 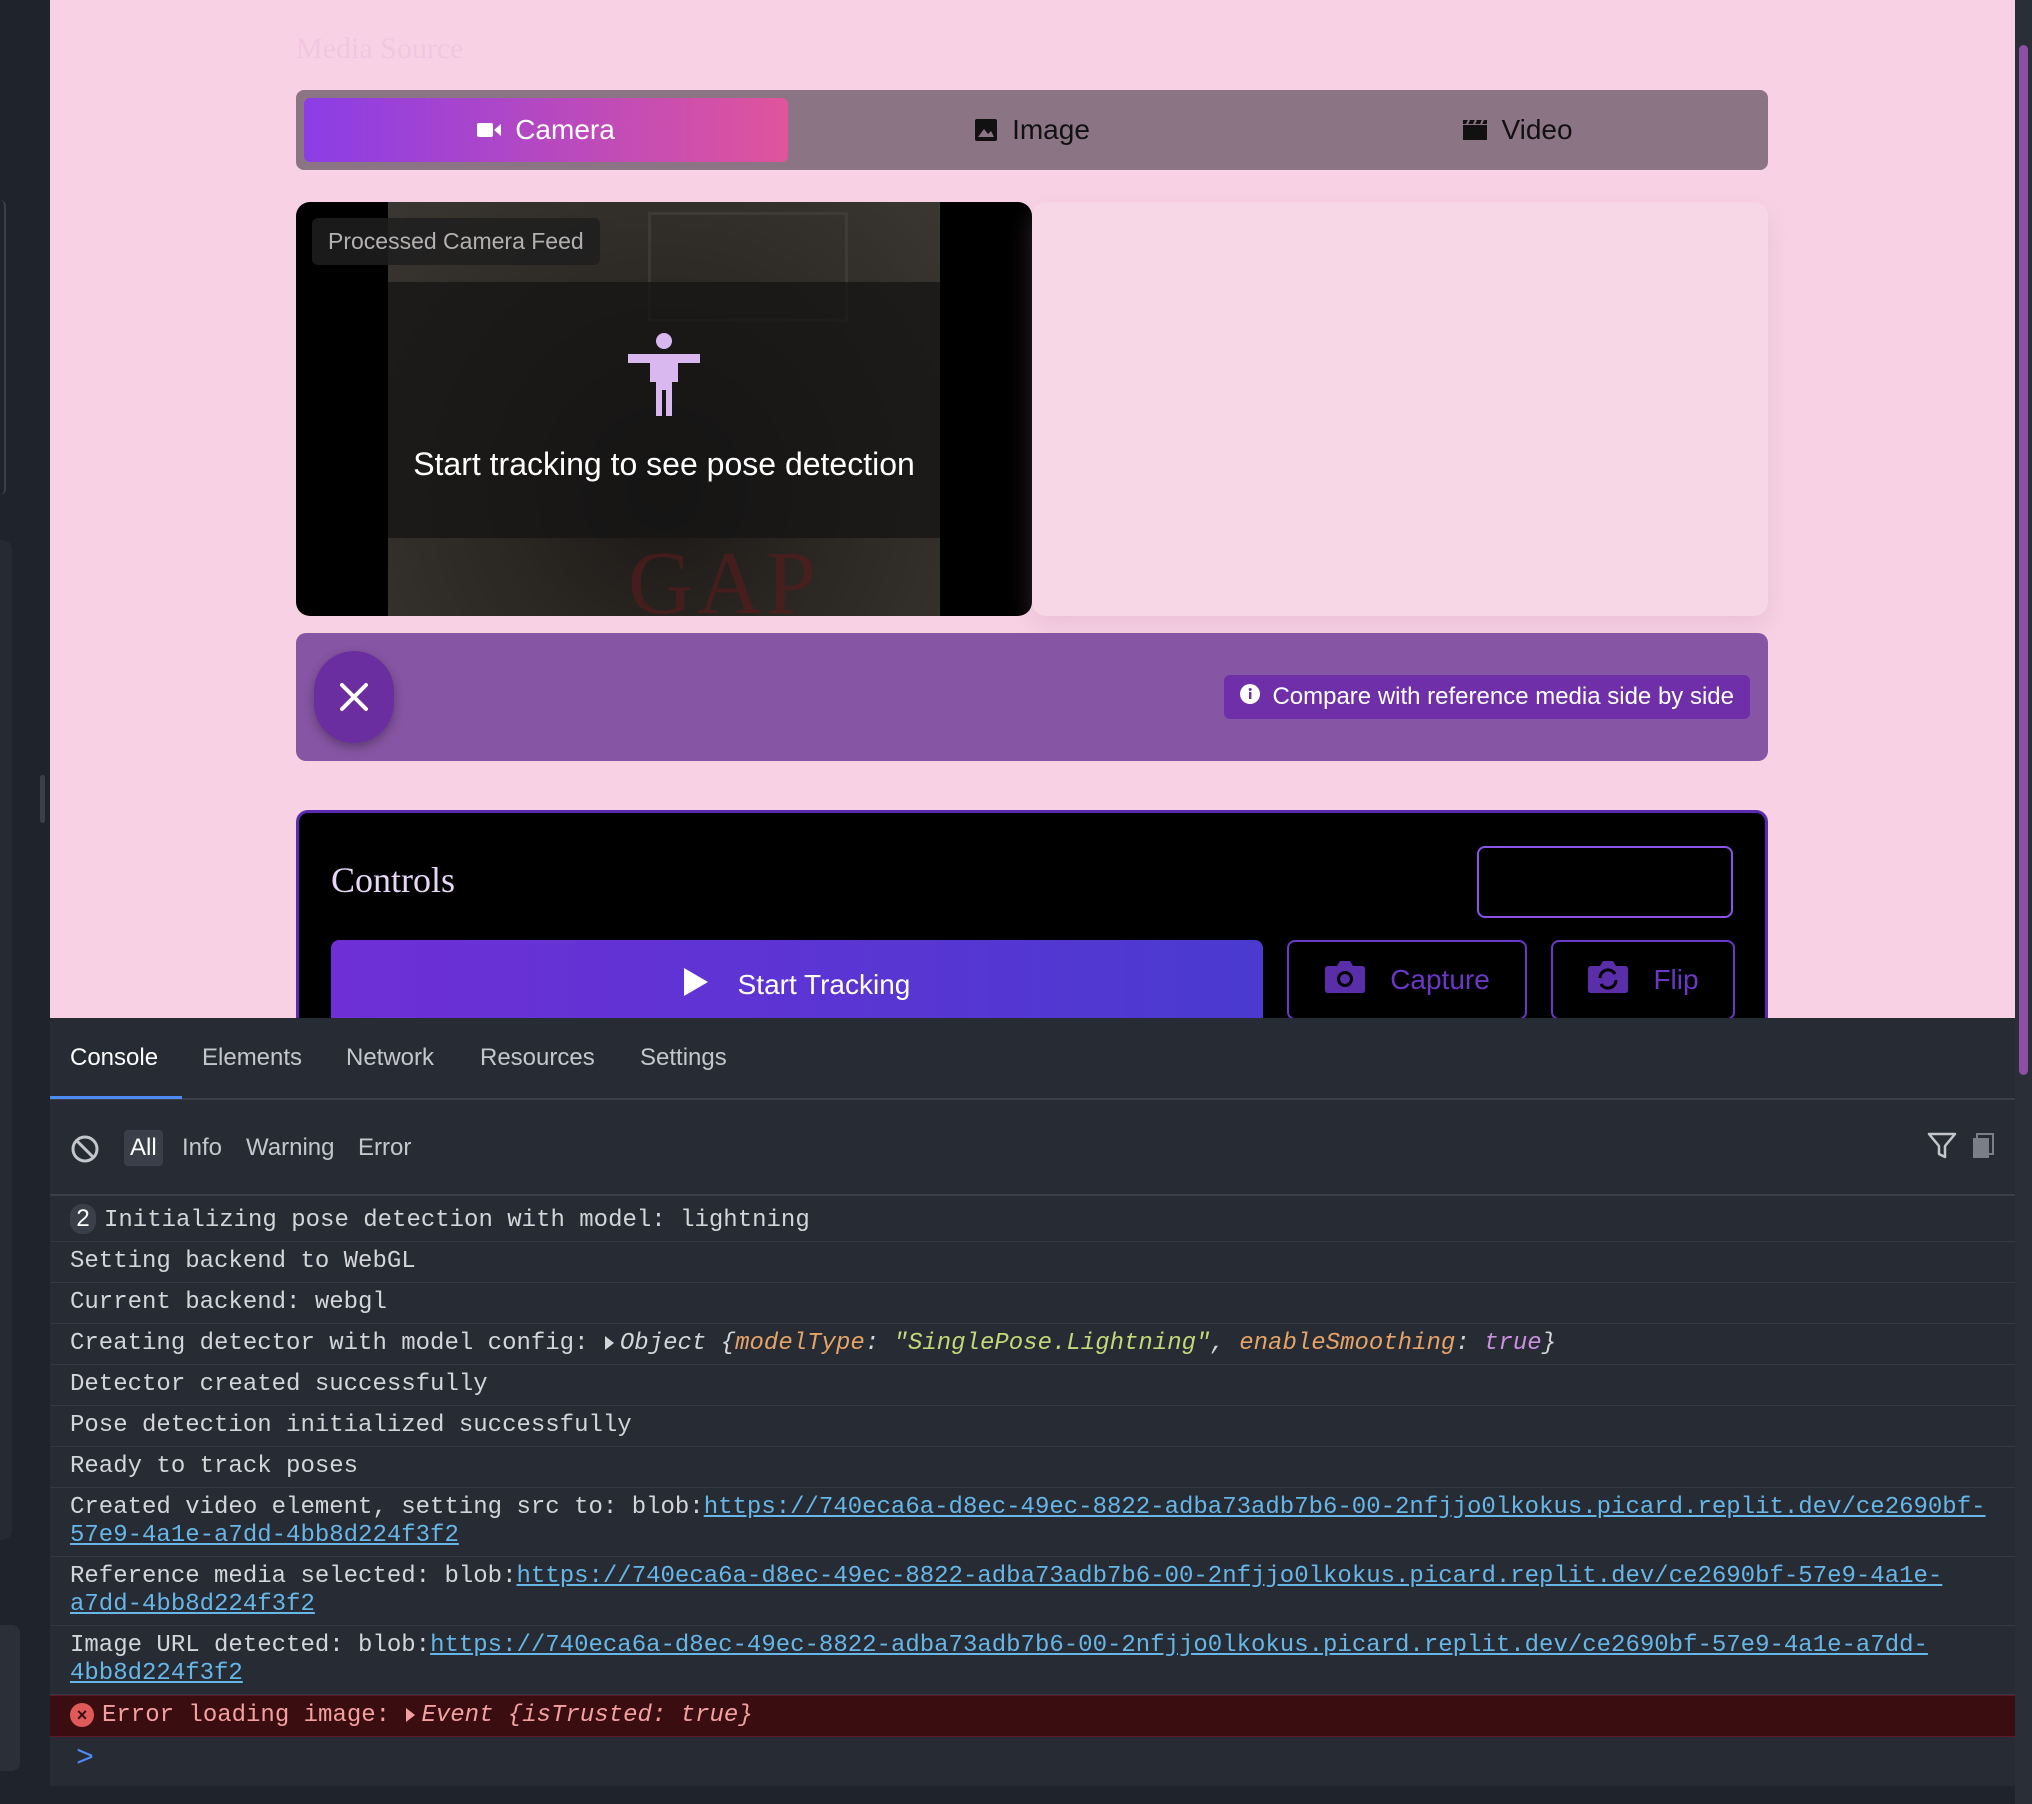 What do you see at coordinates (1347, 1343) in the screenshot?
I see `object-key: enableSmoothing` at bounding box center [1347, 1343].